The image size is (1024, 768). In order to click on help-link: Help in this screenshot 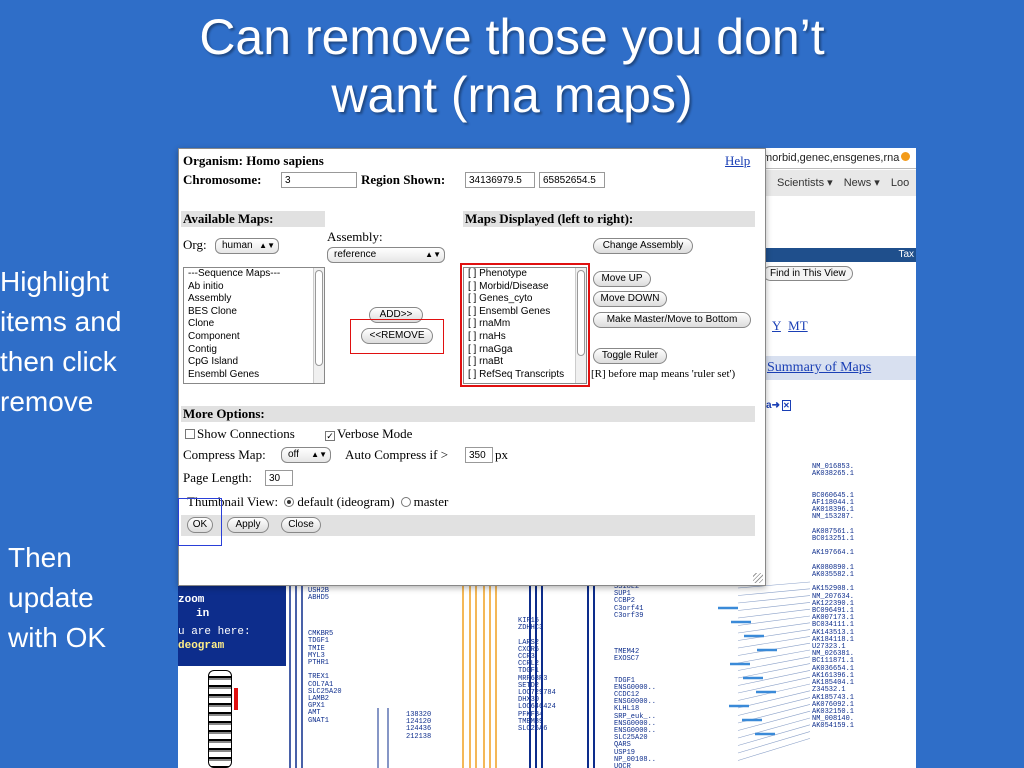, I will do `click(737, 161)`.